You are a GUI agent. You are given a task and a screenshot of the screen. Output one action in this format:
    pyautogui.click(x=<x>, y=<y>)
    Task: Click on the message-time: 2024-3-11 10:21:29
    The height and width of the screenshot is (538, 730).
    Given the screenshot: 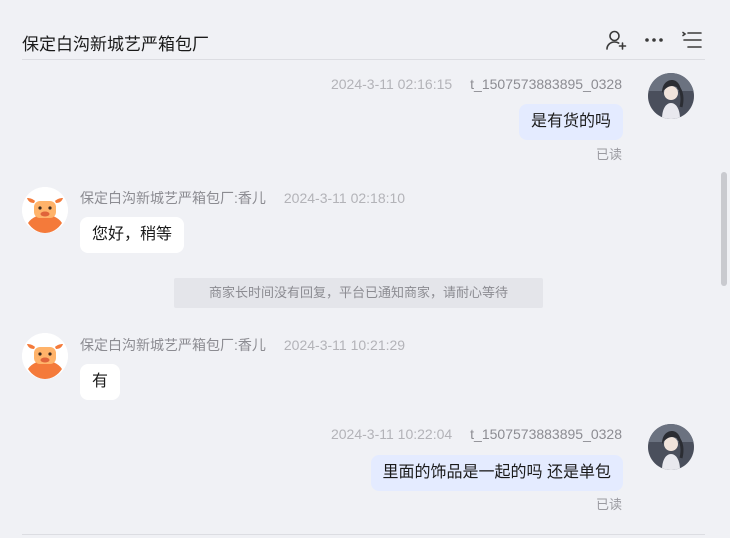 What is the action you would take?
    pyautogui.click(x=344, y=345)
    